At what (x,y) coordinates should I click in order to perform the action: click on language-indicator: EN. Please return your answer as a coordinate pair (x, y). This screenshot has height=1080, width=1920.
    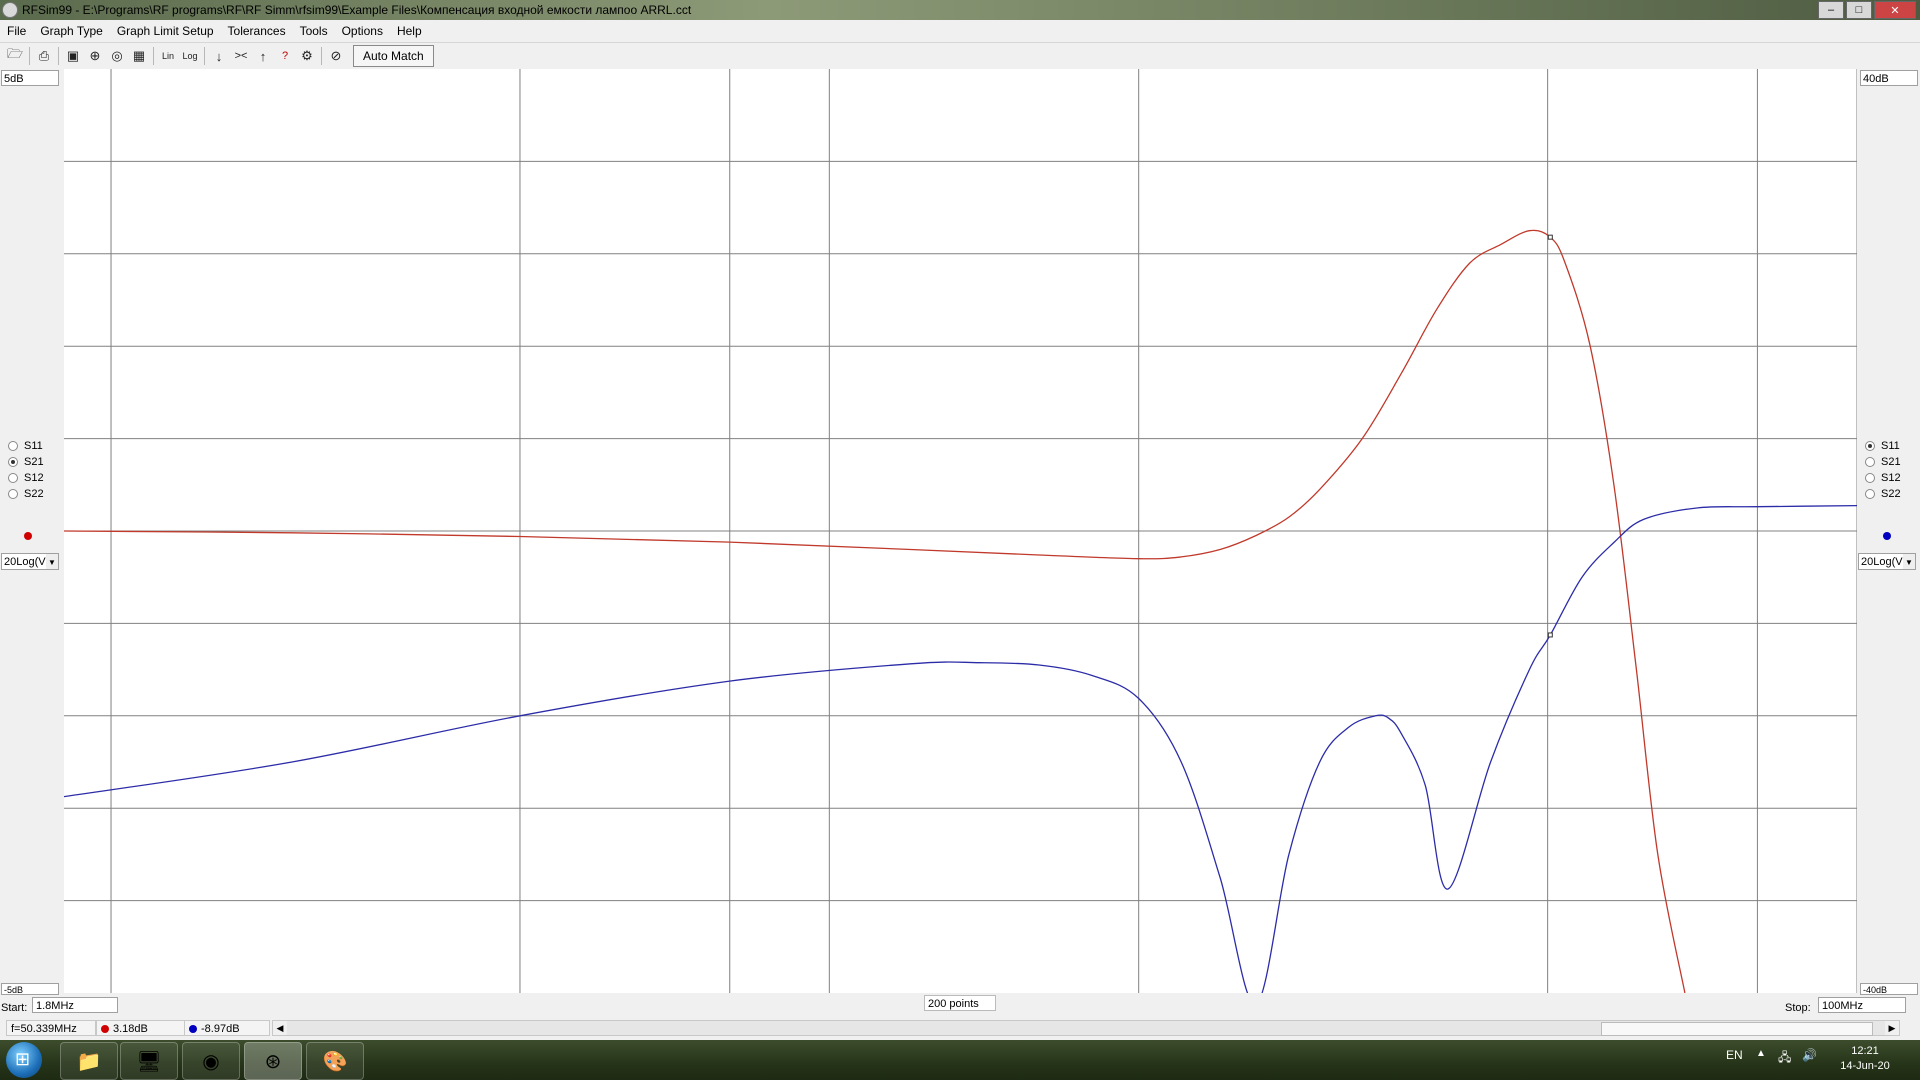
    Looking at the image, I should click on (1734, 1055).